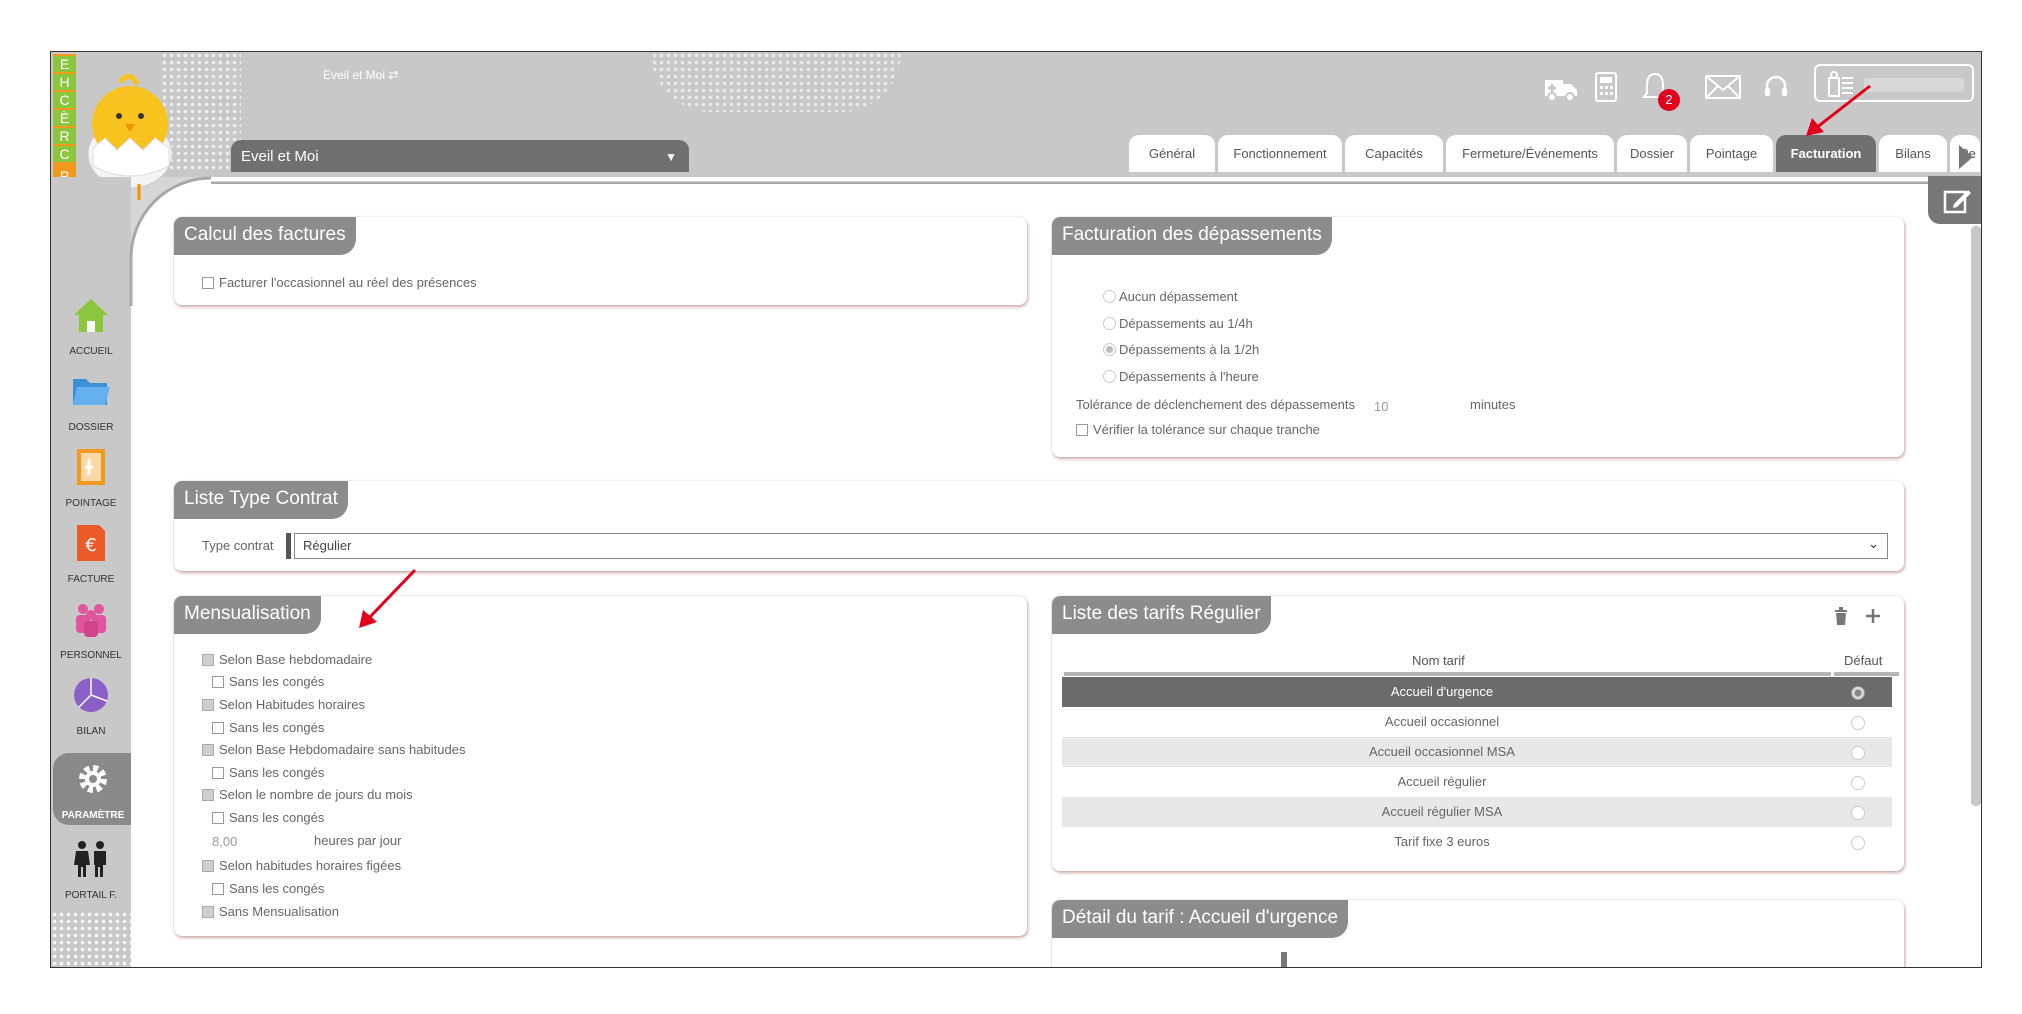  I want to click on detail-tarif-title: Détail du tarif : Accueil d'urgence, so click(1200, 919).